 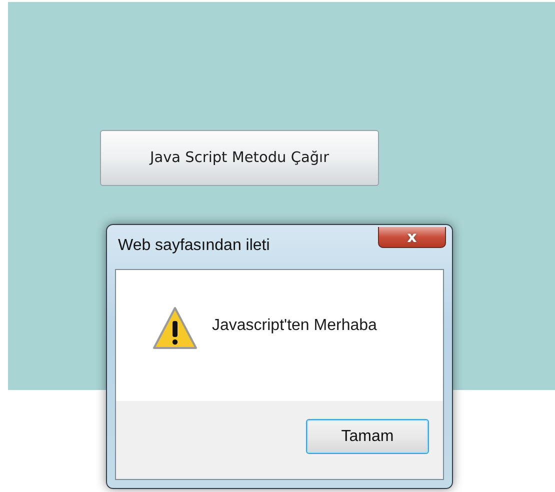 What do you see at coordinates (194, 246) in the screenshot?
I see `dialog-title: Web sayfasından ileti` at bounding box center [194, 246].